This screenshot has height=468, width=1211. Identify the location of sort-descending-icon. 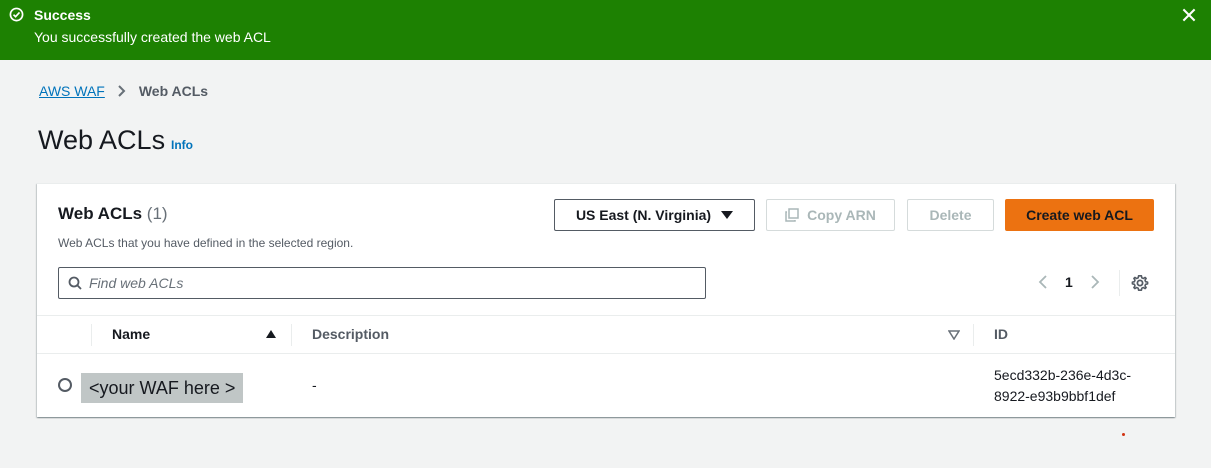
(954, 335).